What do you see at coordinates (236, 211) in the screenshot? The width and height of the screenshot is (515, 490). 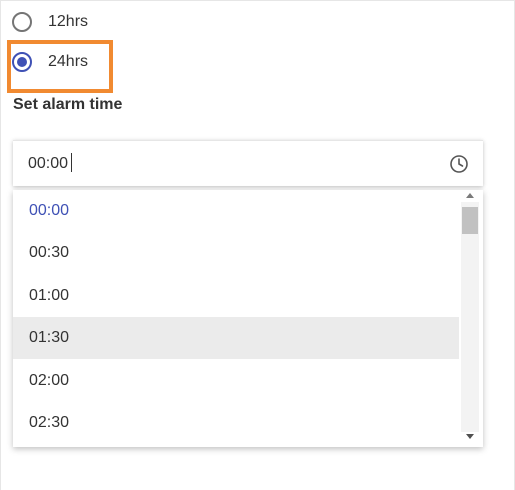 I see `time-option-0000: 00:00` at bounding box center [236, 211].